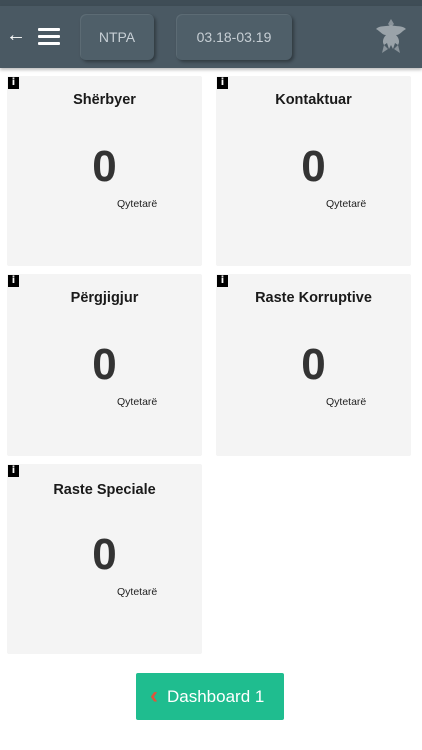 This screenshot has width=422, height=750. Describe the element at coordinates (154, 695) in the screenshot. I see `chevron-left-icon: ‹` at that location.